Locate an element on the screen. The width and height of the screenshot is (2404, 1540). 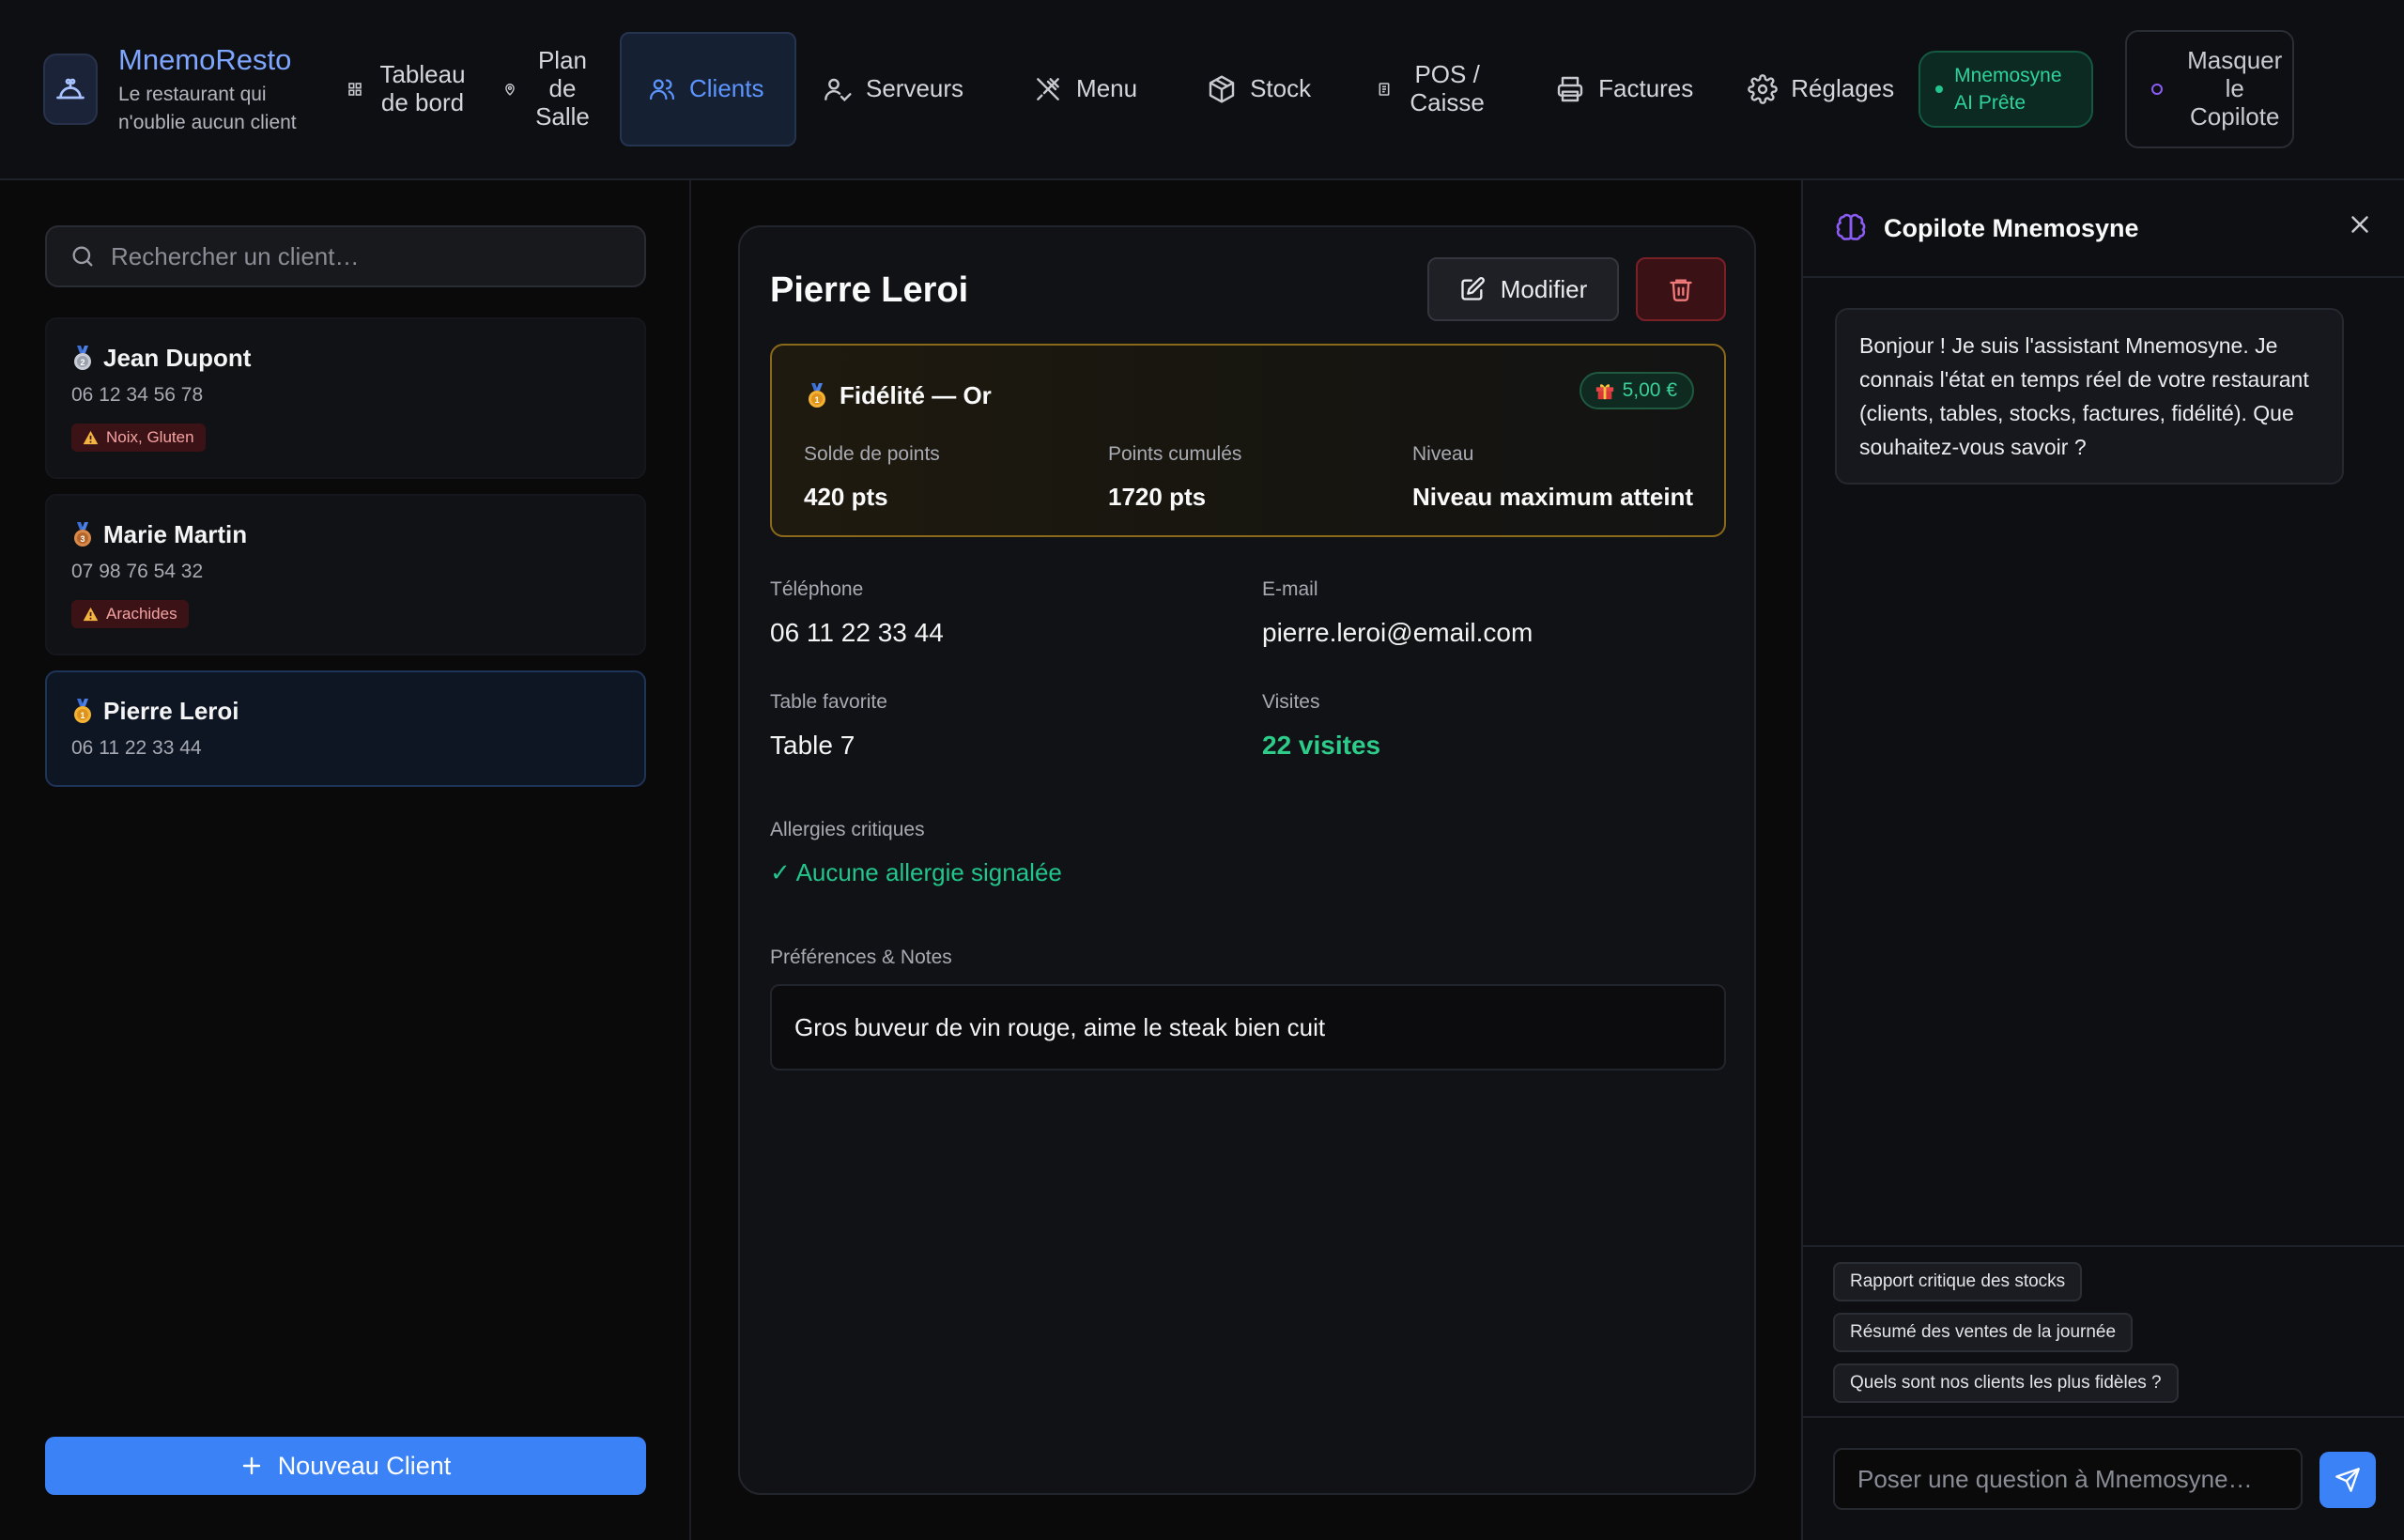
client-name: Pierre Leroi is located at coordinates (171, 711).